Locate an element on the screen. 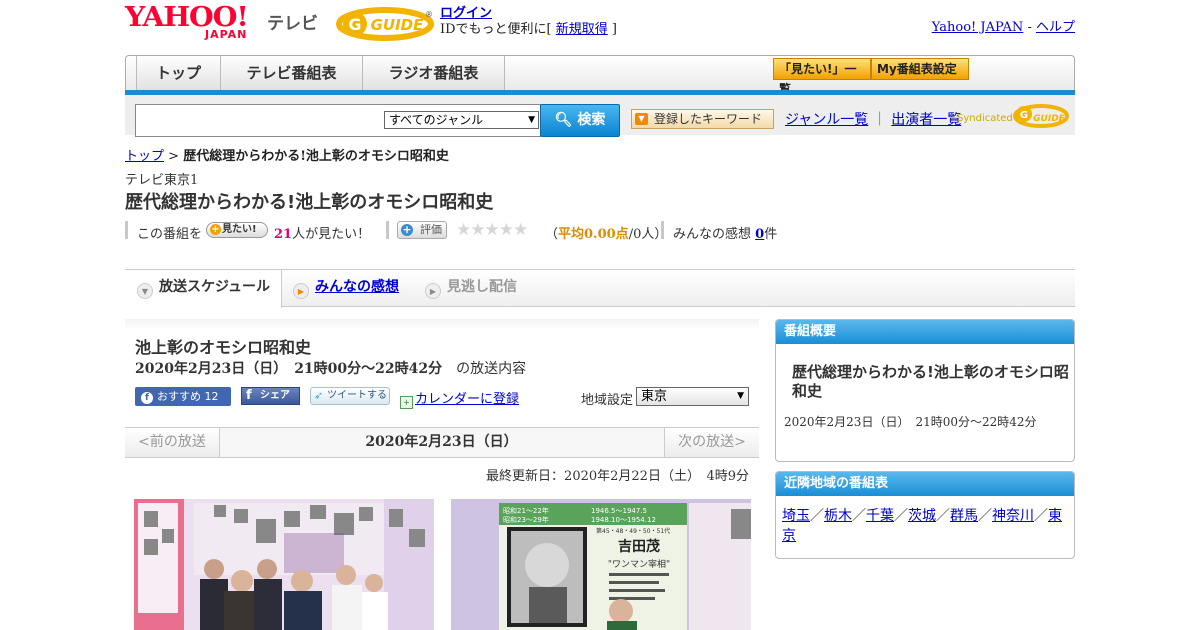 The width and height of the screenshot is (1200, 630). prime-minister-nickname: "ワンマン宰相" is located at coordinates (639, 564).